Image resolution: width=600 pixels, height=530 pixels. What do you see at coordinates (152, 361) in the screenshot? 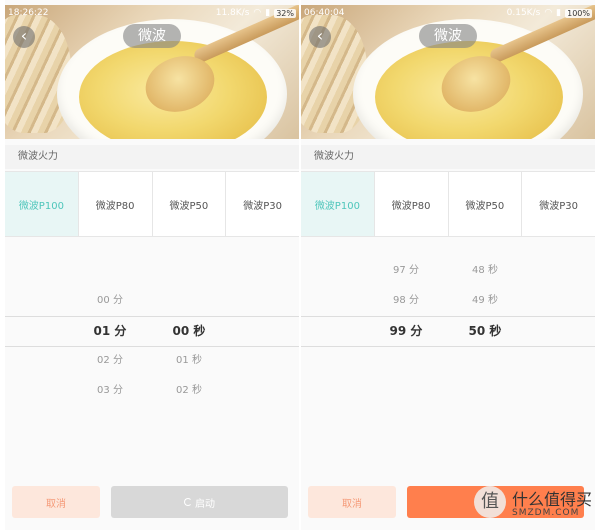
I see `picker-row: 02 分 01 秒` at bounding box center [152, 361].